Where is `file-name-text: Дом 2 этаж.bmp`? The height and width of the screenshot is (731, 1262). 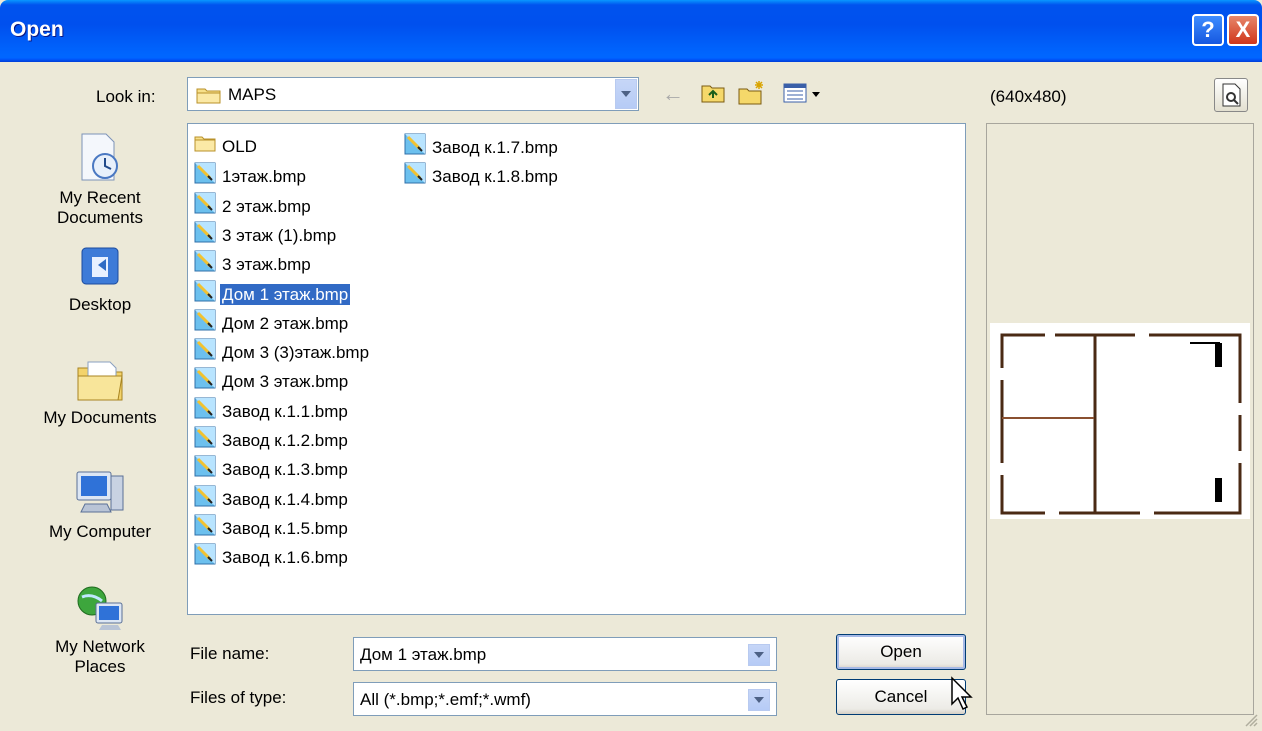 file-name-text: Дом 2 этаж.bmp is located at coordinates (285, 323).